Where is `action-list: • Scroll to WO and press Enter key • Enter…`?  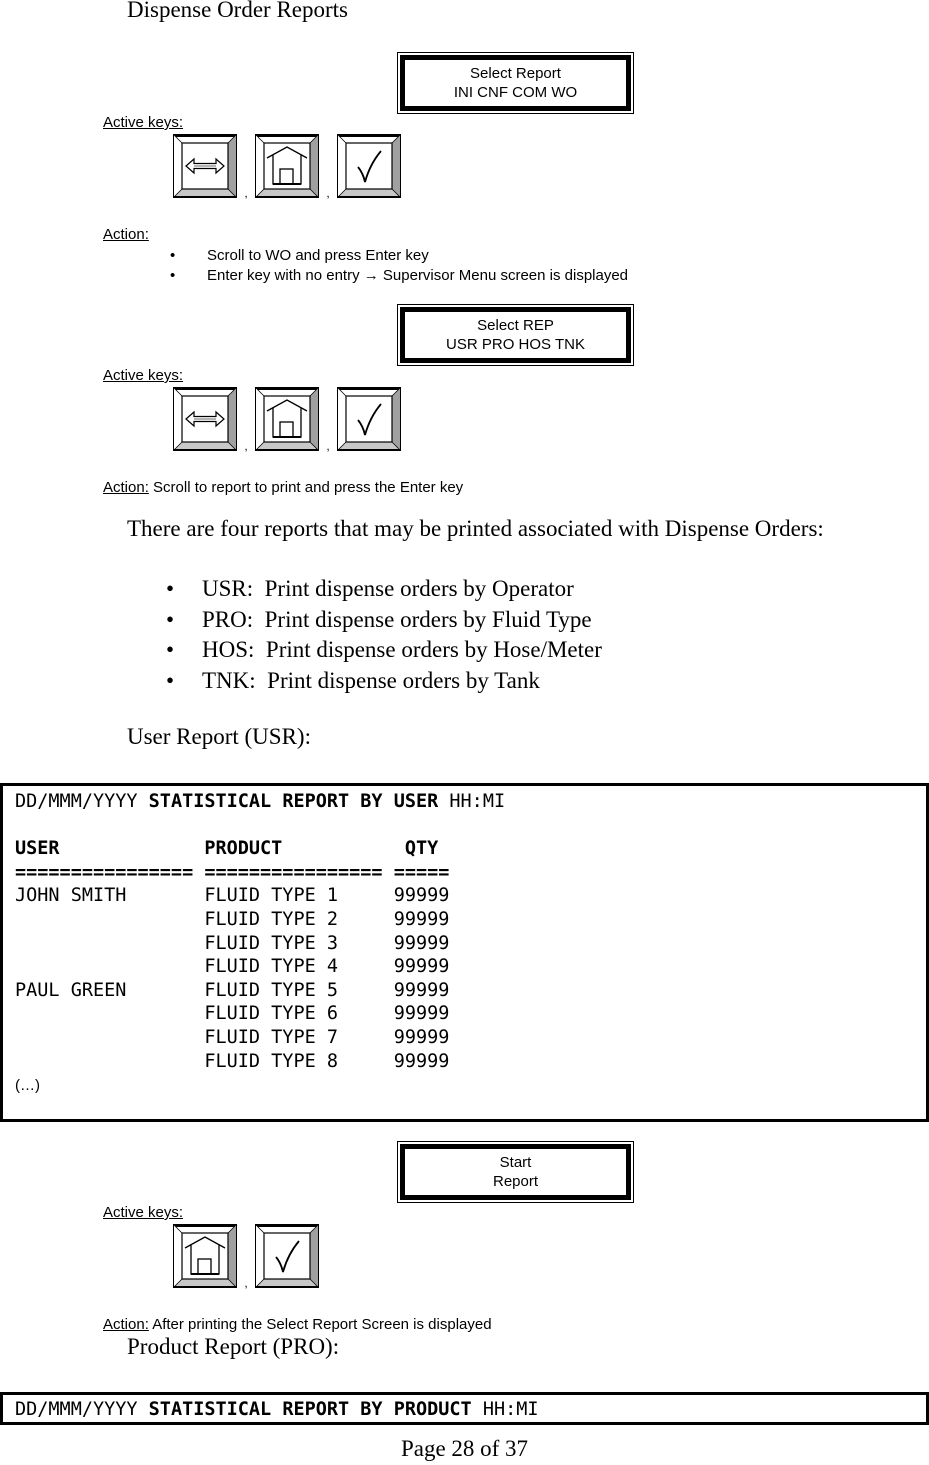
action-list: • Scroll to WO and press Enter key • Enter… is located at coordinates (399, 266).